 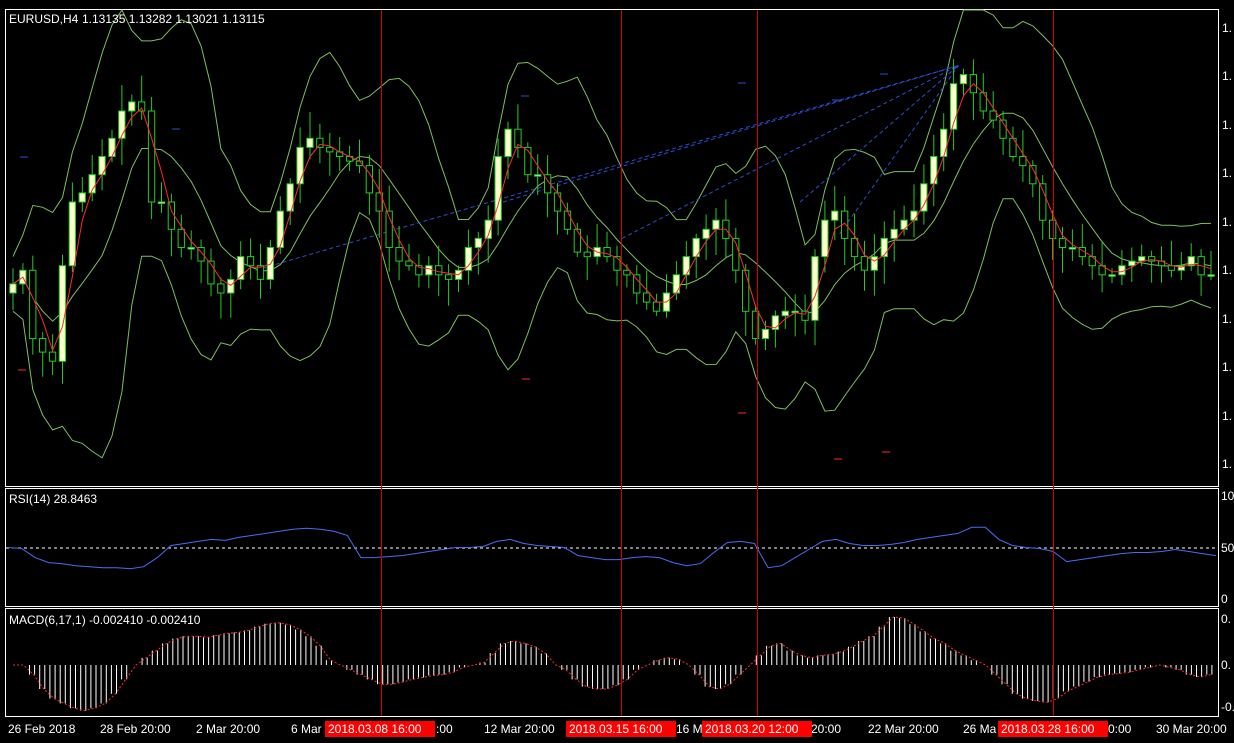 What do you see at coordinates (228, 729) in the screenshot?
I see `time-axis-label: 2 Mar 20:00` at bounding box center [228, 729].